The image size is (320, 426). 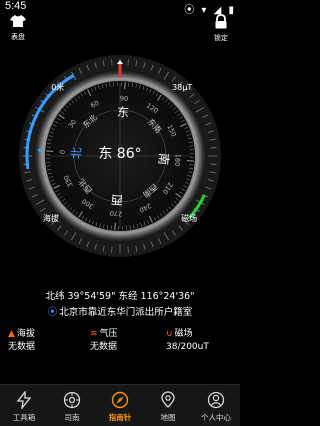 I want to click on altitude-label: 海拔, so click(x=51, y=218).